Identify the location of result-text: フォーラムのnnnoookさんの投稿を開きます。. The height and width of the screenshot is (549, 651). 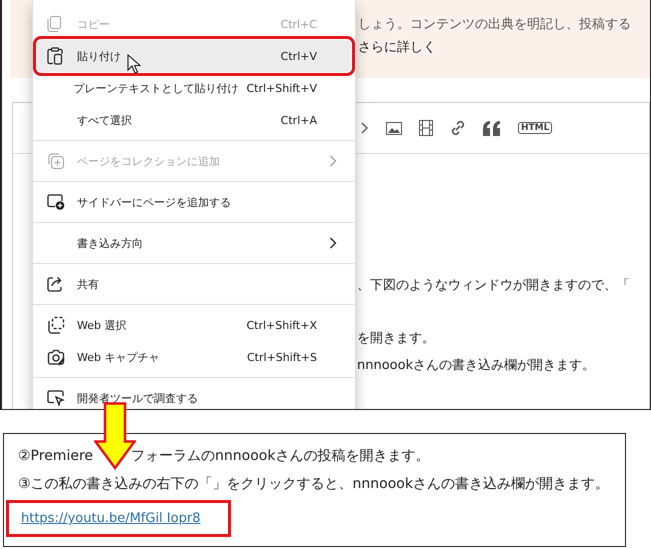
(280, 456).